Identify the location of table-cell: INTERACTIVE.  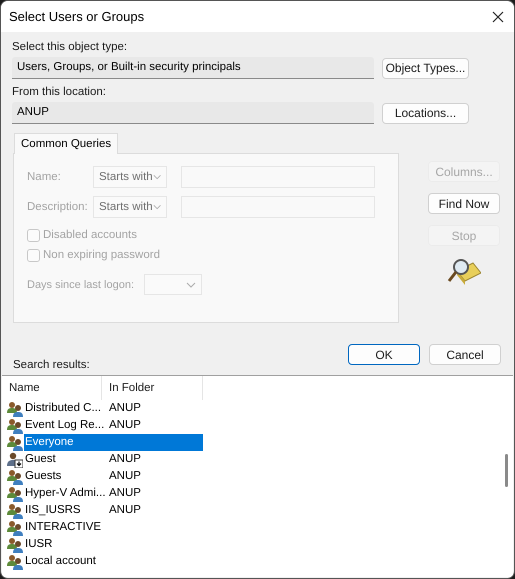
(113, 527).